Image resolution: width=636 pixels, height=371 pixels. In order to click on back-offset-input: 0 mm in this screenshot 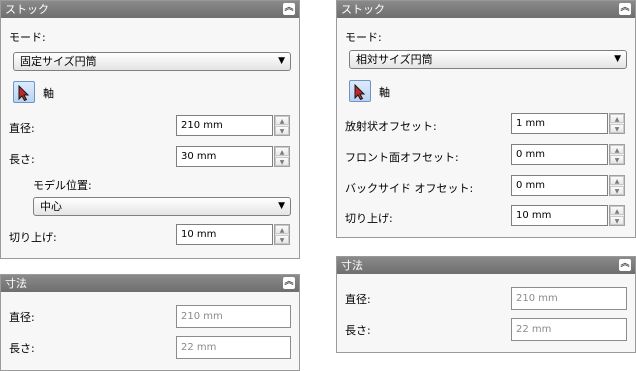, I will do `click(559, 185)`.